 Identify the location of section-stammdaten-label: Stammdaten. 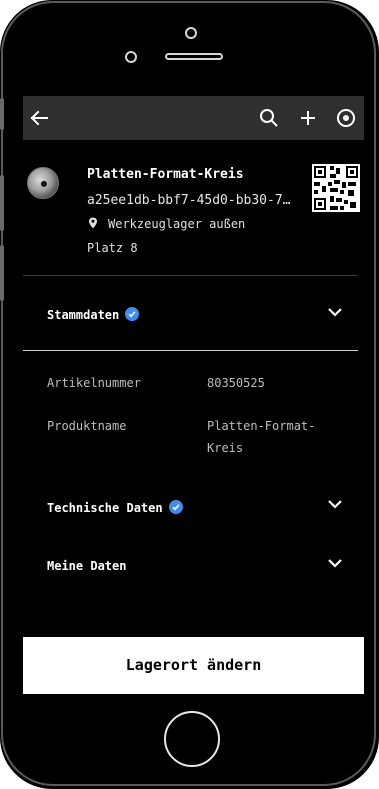
(83, 315).